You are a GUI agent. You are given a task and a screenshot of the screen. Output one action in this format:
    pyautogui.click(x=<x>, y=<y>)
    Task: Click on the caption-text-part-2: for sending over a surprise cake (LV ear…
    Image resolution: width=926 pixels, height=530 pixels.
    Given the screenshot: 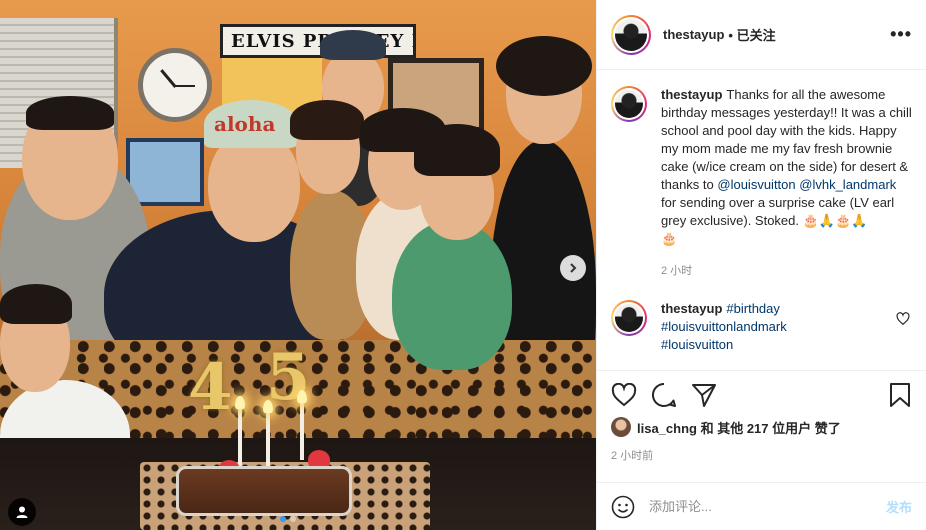 What is the action you would take?
    pyautogui.click(x=778, y=211)
    